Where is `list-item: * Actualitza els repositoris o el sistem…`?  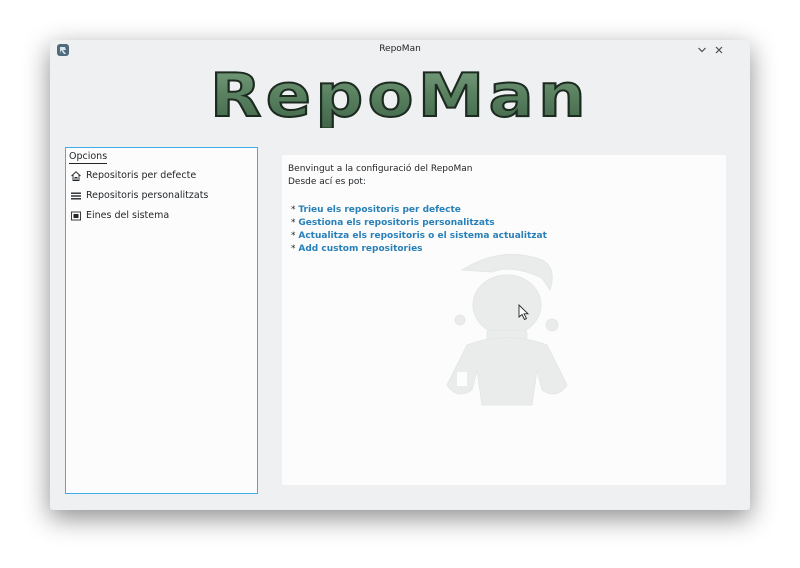
list-item: * Actualitza els repositoris o el sistem… is located at coordinates (419, 236).